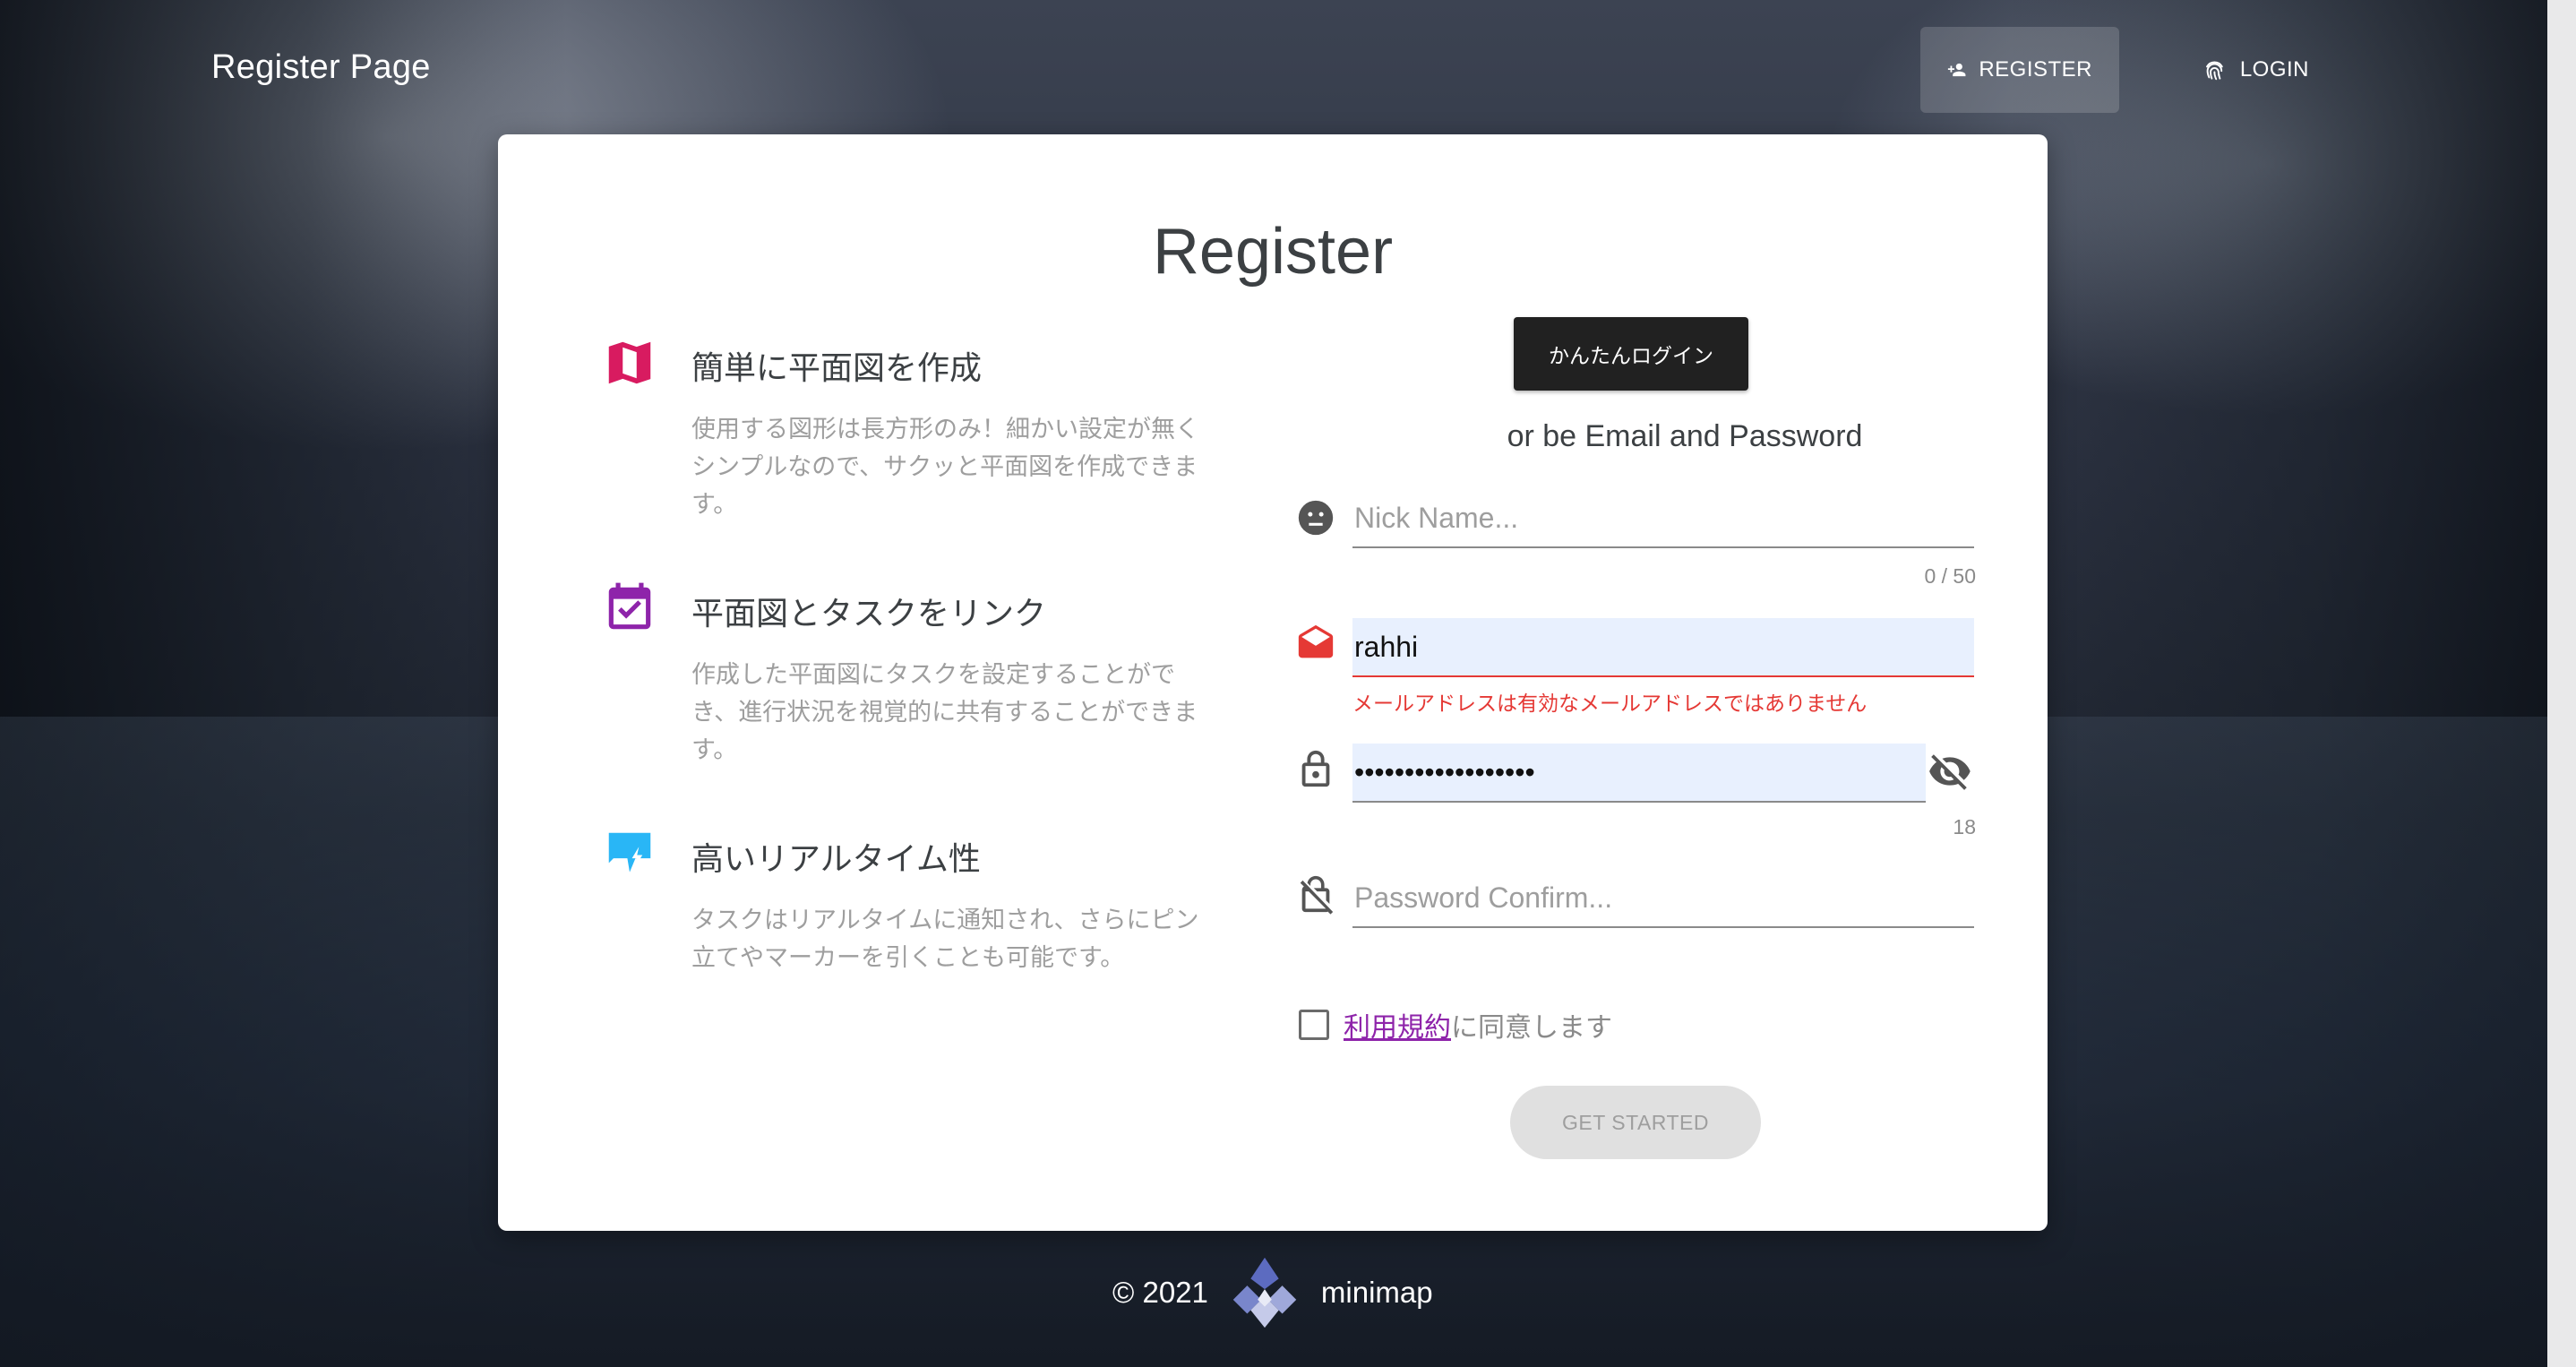 The width and height of the screenshot is (2576, 1367). Describe the element at coordinates (869, 613) in the screenshot. I see `feature-title: 平面図とタスクをリンク` at that location.